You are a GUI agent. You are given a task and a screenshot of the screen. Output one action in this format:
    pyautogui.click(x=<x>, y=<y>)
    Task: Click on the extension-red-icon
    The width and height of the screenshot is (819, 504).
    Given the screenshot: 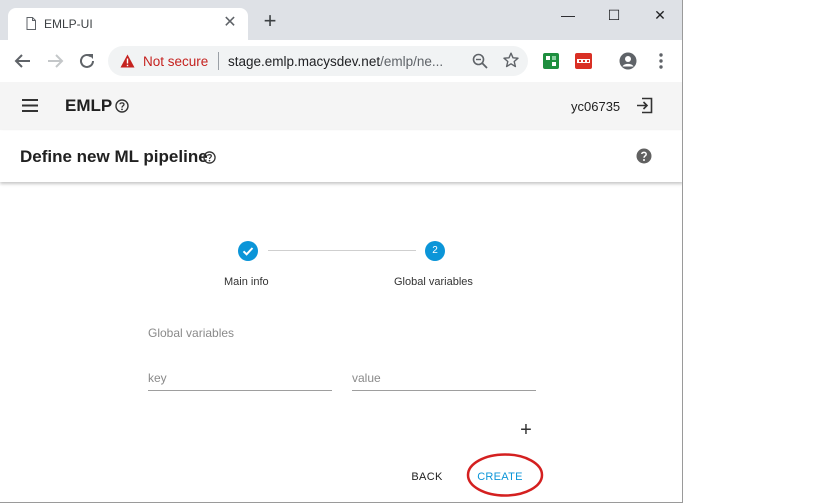 What is the action you would take?
    pyautogui.click(x=583, y=61)
    